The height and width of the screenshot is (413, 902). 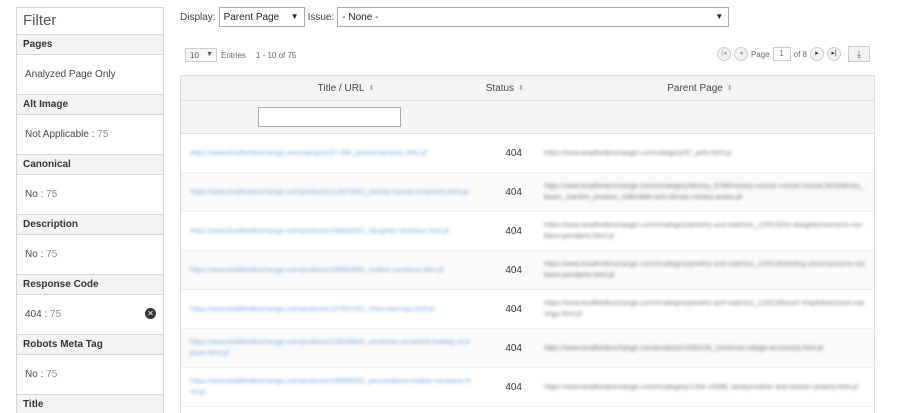 What do you see at coordinates (57, 134) in the screenshot?
I see `filter-option-label: Not Applicable` at bounding box center [57, 134].